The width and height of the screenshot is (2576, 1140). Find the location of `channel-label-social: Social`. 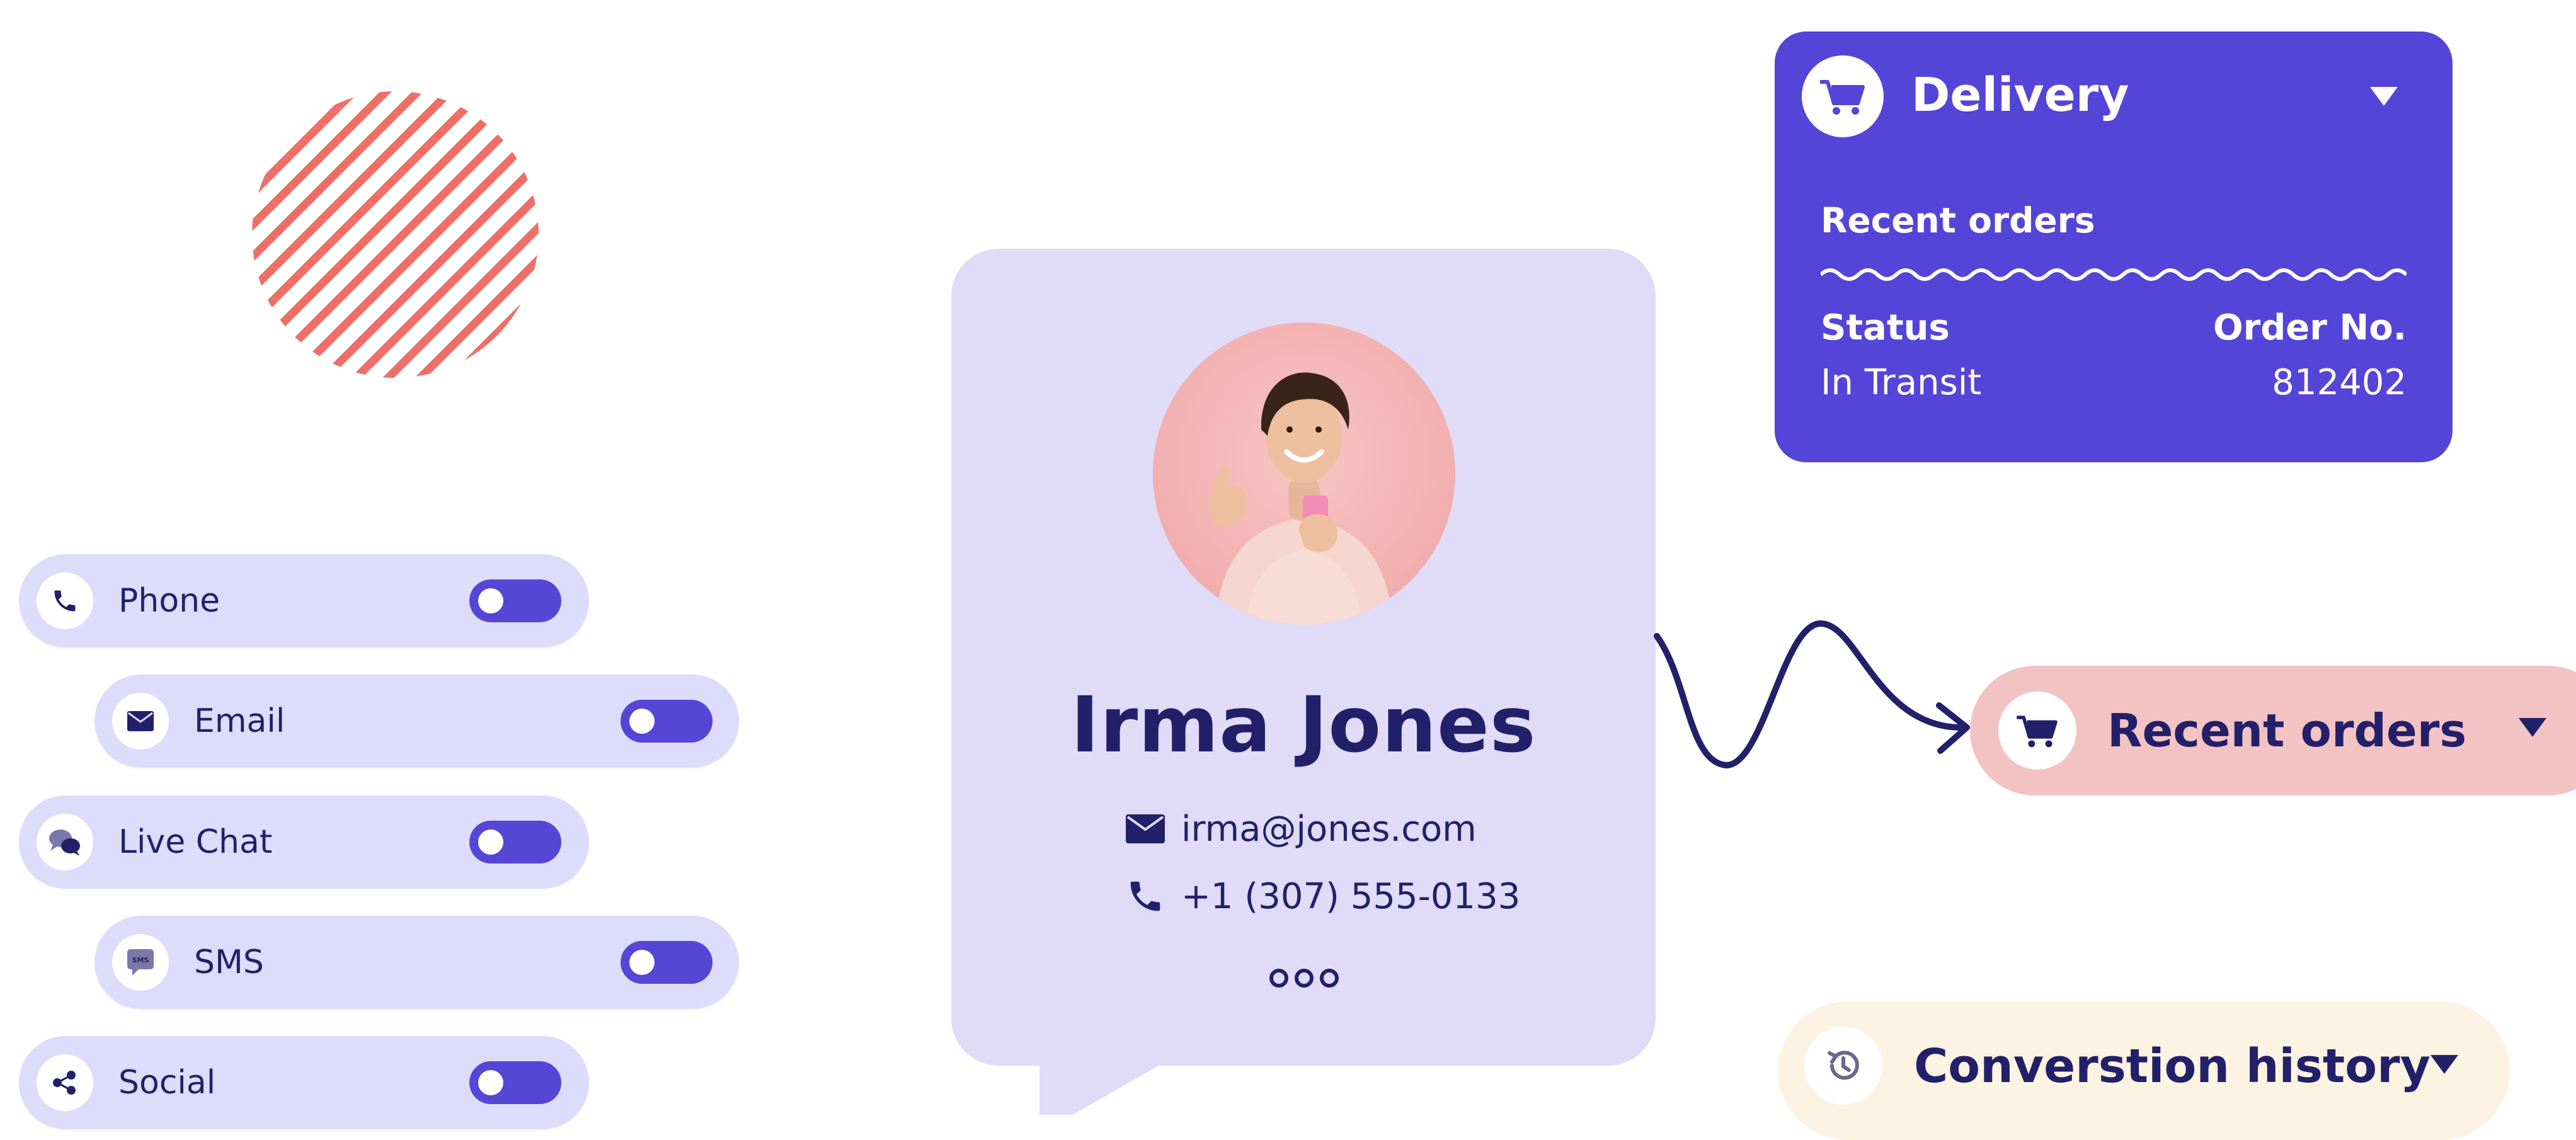

channel-label-social: Social is located at coordinates (167, 1083).